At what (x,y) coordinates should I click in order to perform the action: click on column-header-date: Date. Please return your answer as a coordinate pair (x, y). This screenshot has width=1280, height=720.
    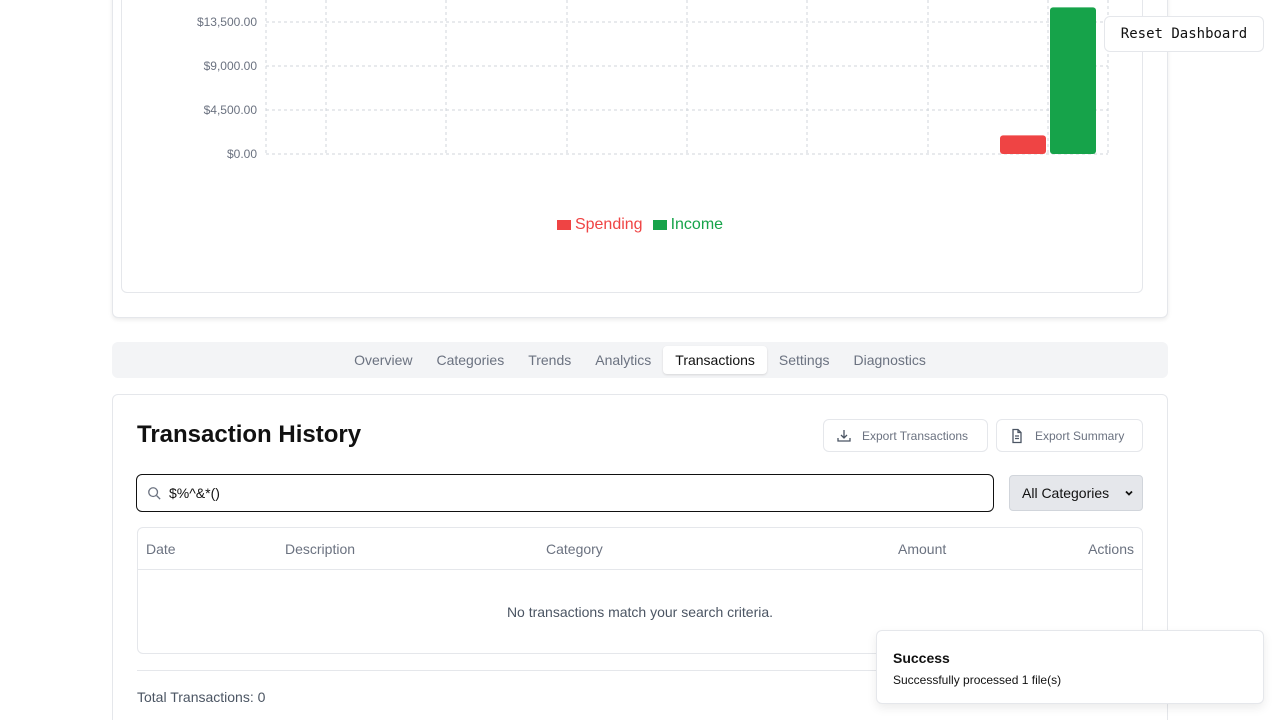
    Looking at the image, I should click on (161, 549).